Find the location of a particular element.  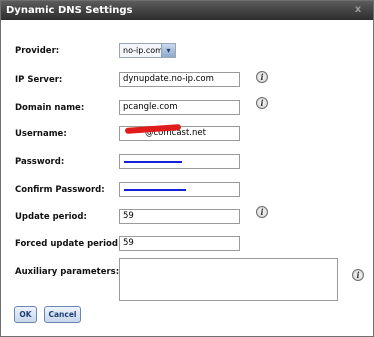

domain-name-label: Domain name: is located at coordinates (50, 108).